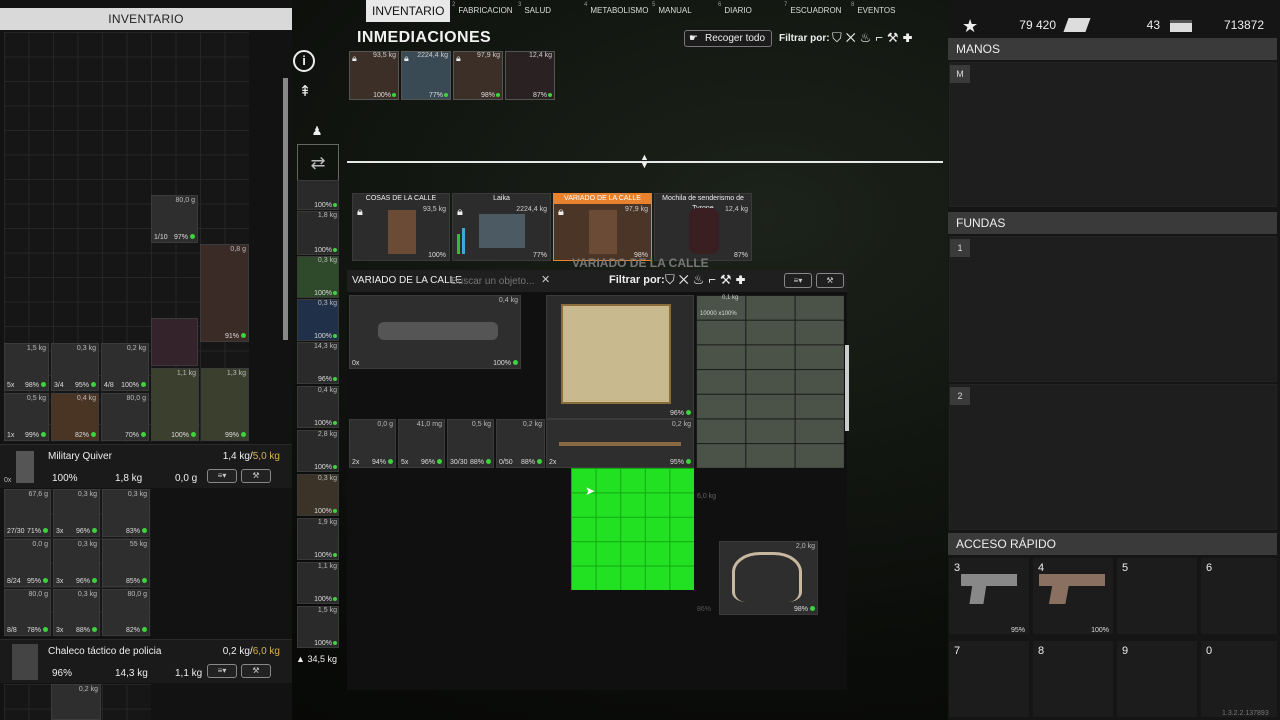  Describe the element at coordinates (989, 679) in the screenshot. I see `quick-slot-7: 7` at that location.